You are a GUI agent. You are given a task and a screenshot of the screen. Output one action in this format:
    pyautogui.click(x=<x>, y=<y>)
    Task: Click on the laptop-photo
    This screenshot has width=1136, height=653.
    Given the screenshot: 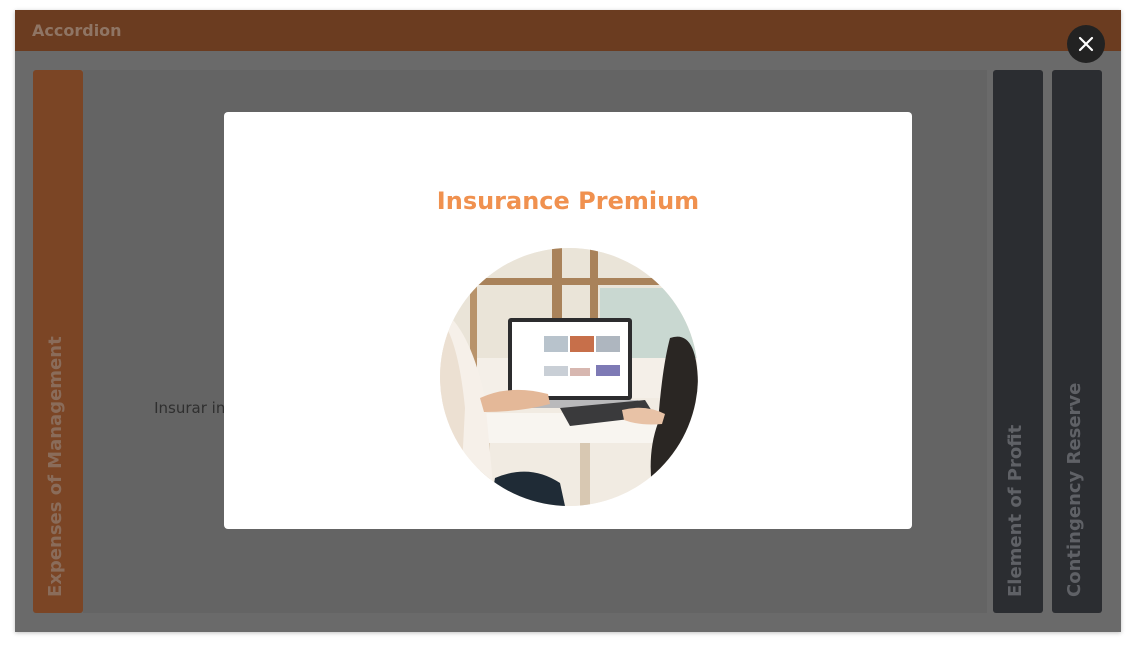 What is the action you would take?
    pyautogui.click(x=569, y=377)
    